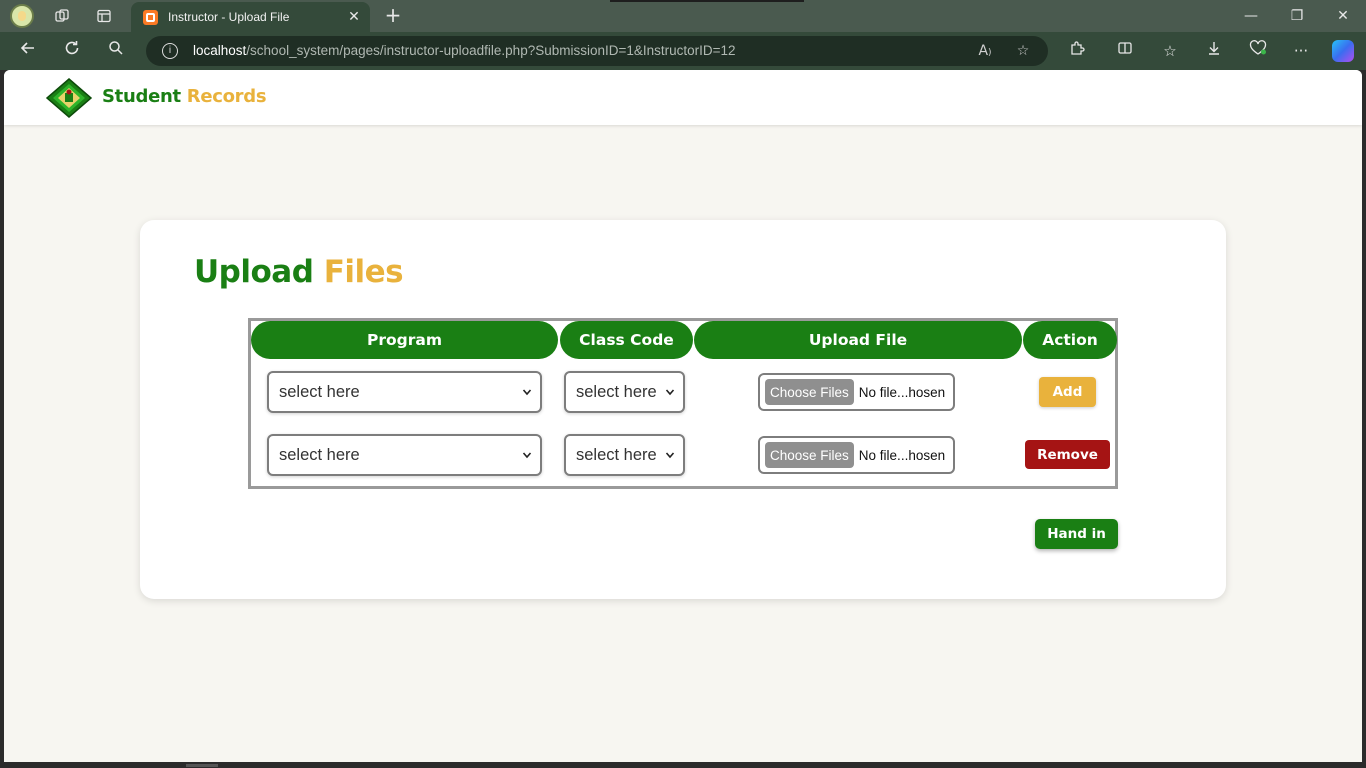 The height and width of the screenshot is (768, 1366). Describe the element at coordinates (1067, 454) in the screenshot. I see `remove-row-button: Remove` at that location.